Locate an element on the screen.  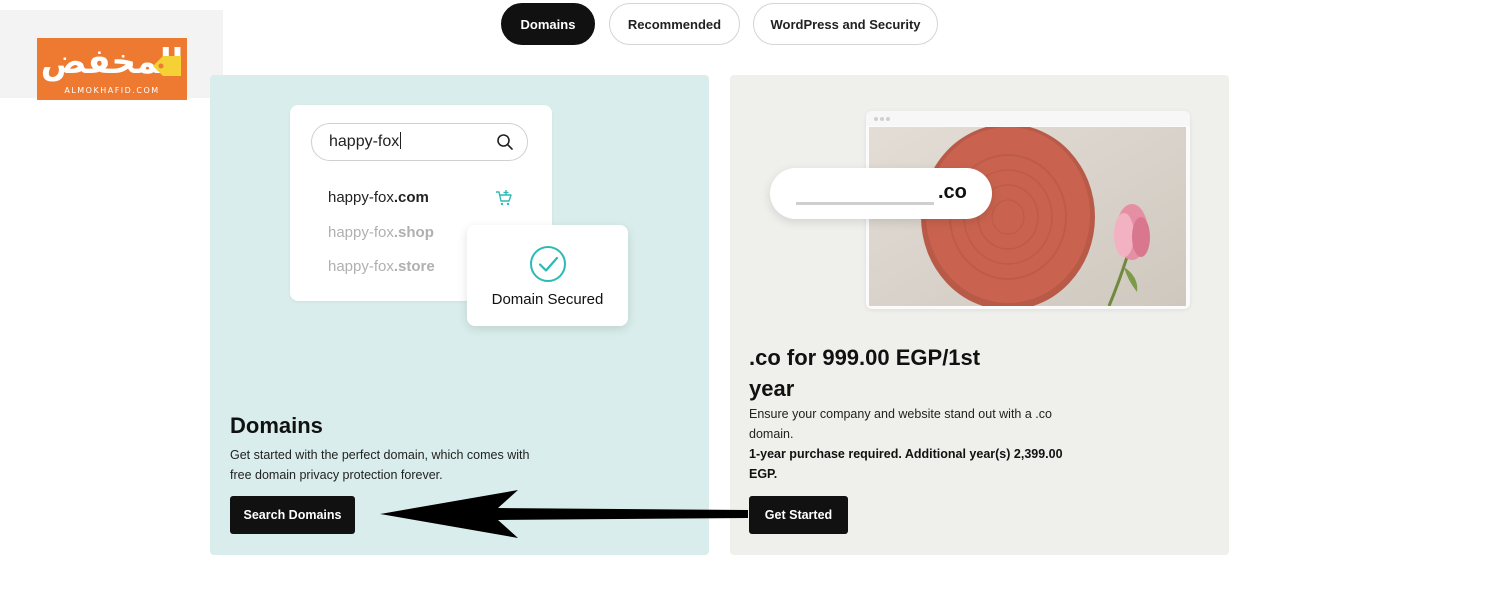
site-logo: المخفض ALMOKHAFID.COM is located at coordinates (111, 55).